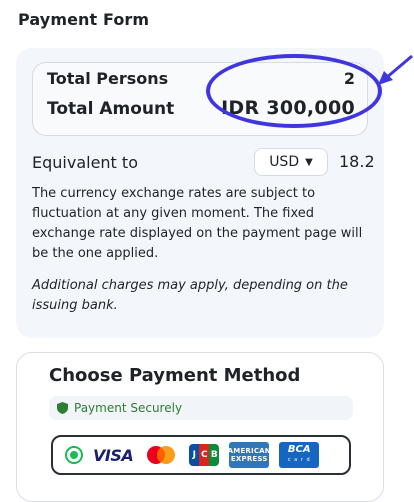 The image size is (414, 502). I want to click on shield-icon, so click(62, 408).